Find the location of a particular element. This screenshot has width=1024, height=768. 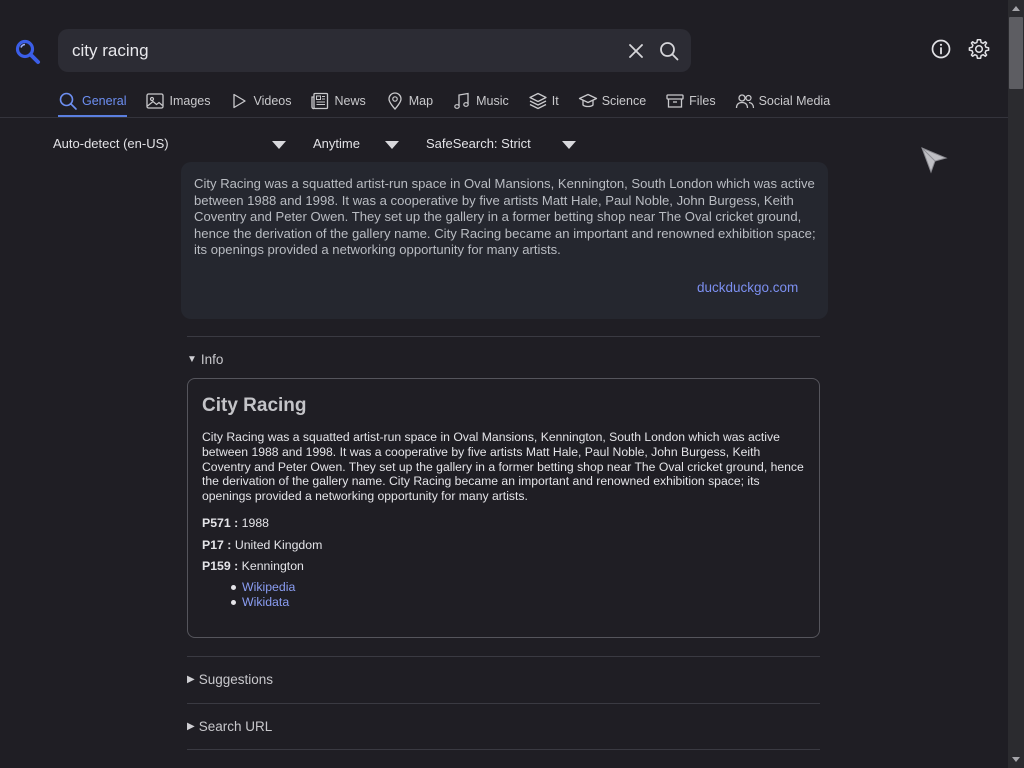

attribute-value: United Kingdom is located at coordinates (278, 545).